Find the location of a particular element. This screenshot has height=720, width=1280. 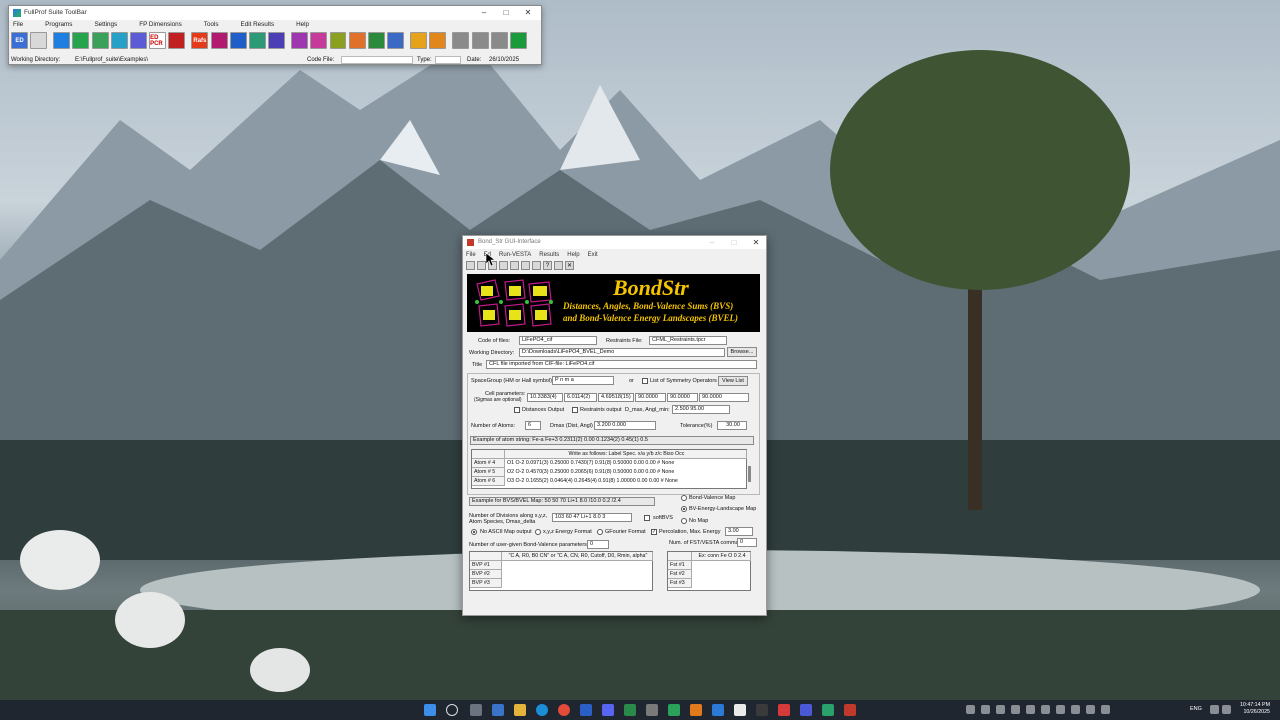

close-button: ✕ is located at coordinates (528, 13).